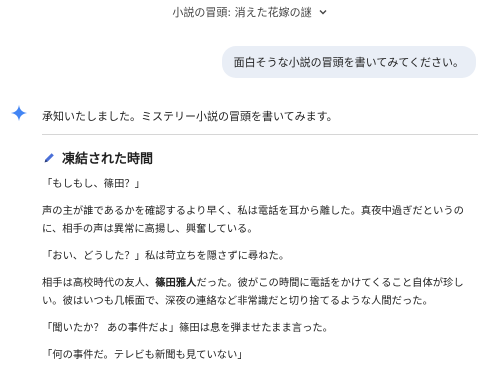 This screenshot has height=373, width=500. I want to click on conversation-title: 小説の冒頭: 消えた花嫁の謎, so click(242, 12).